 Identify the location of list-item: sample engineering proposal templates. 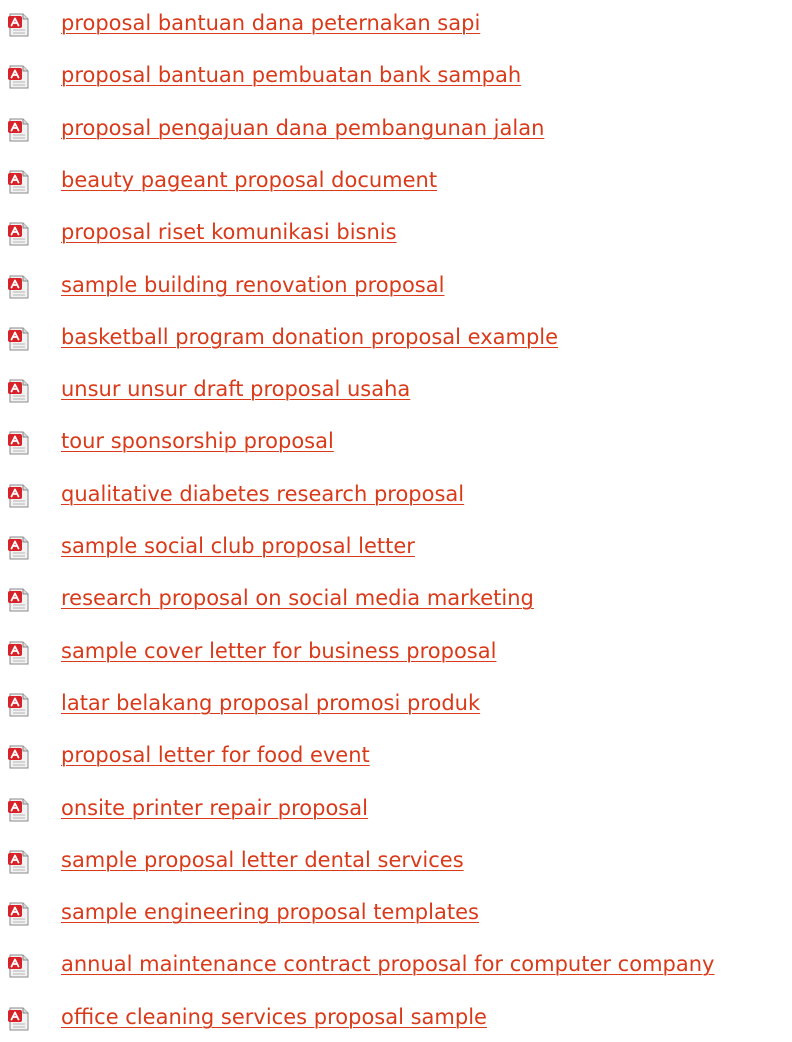
(396, 917).